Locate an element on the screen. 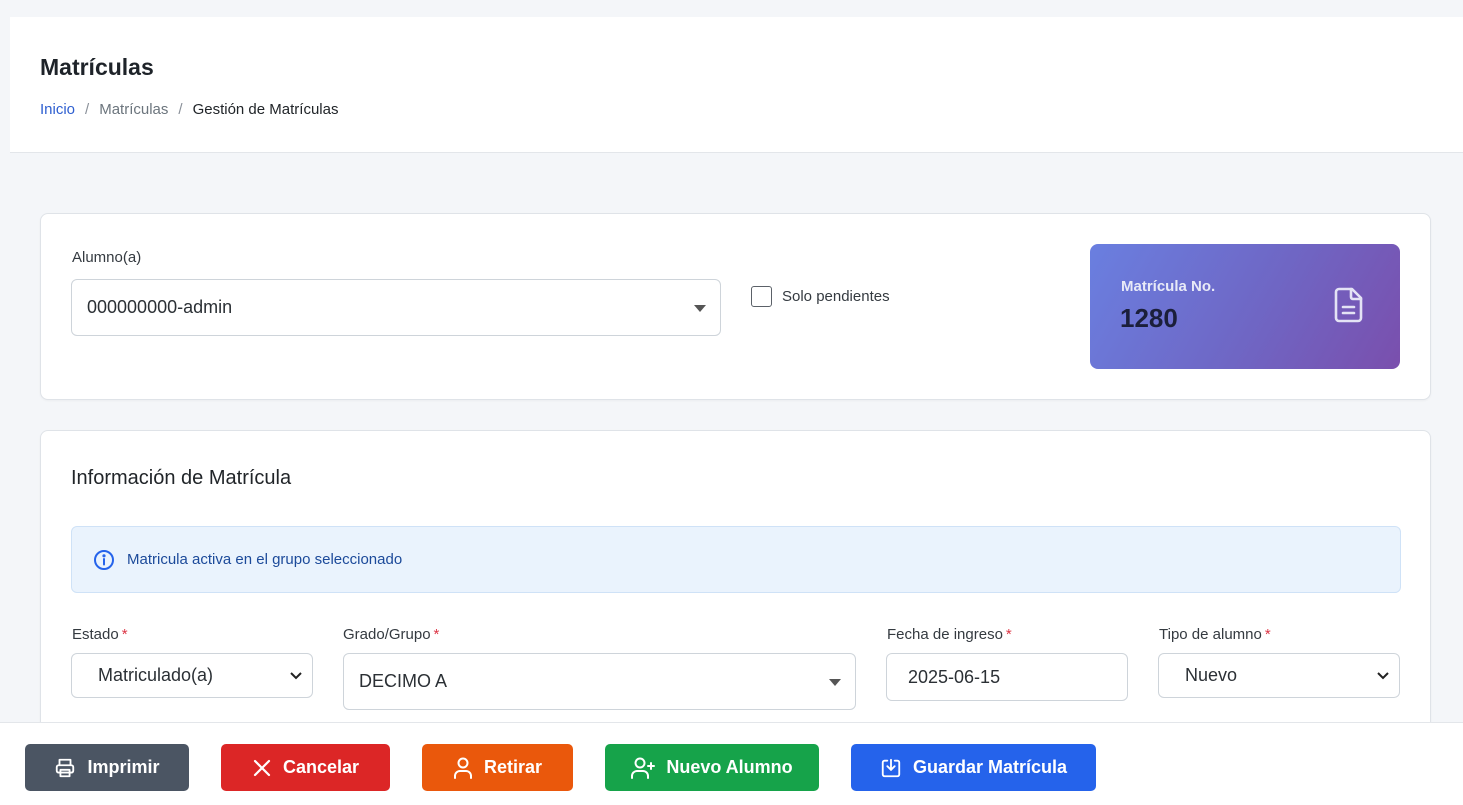 This screenshot has width=1463, height=805. tipo-label: Tipo de alumno * is located at coordinates (1215, 634).